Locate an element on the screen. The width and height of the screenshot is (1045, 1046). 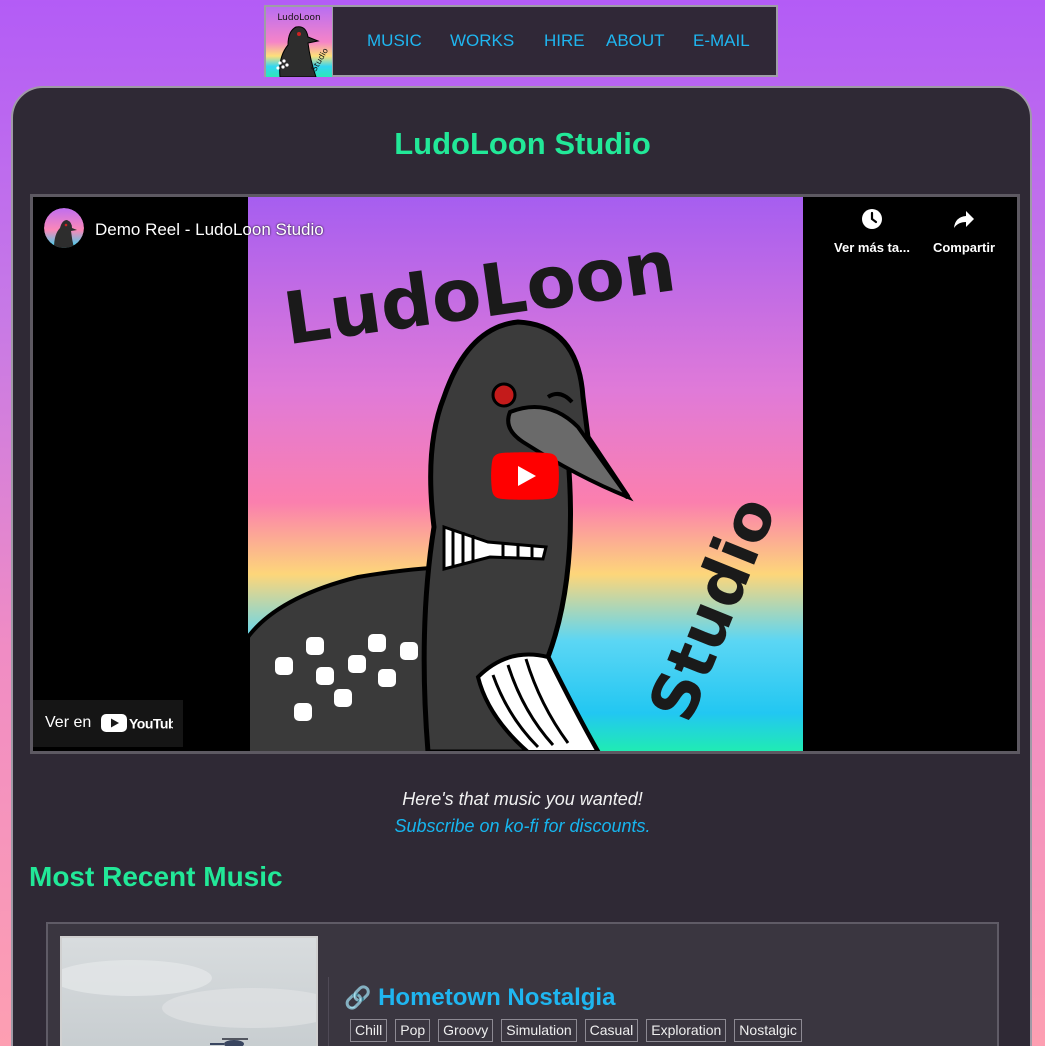
play-icon is located at coordinates (525, 476).